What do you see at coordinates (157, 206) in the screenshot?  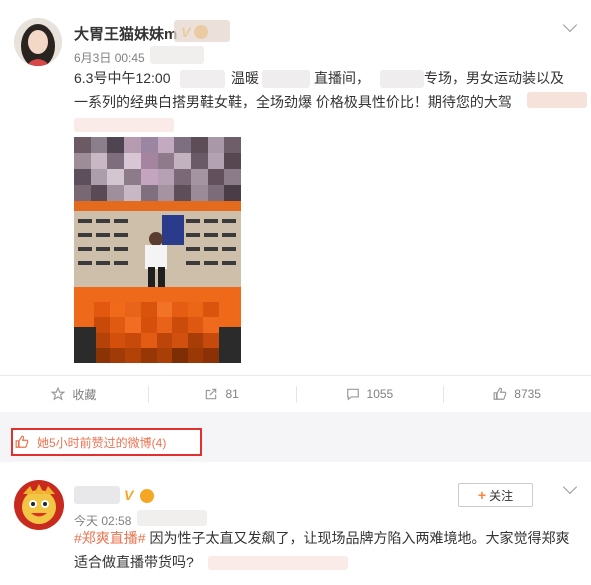 I see `orange-wall` at bounding box center [157, 206].